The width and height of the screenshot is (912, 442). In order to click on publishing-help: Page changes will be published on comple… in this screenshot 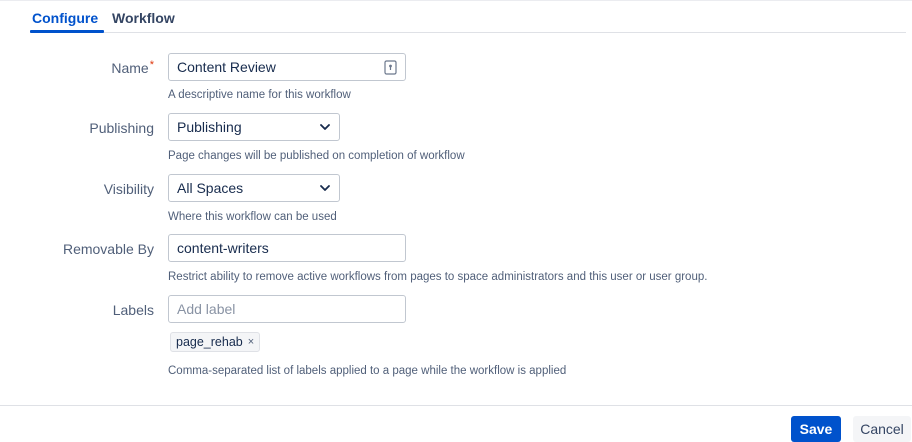, I will do `click(316, 156)`.